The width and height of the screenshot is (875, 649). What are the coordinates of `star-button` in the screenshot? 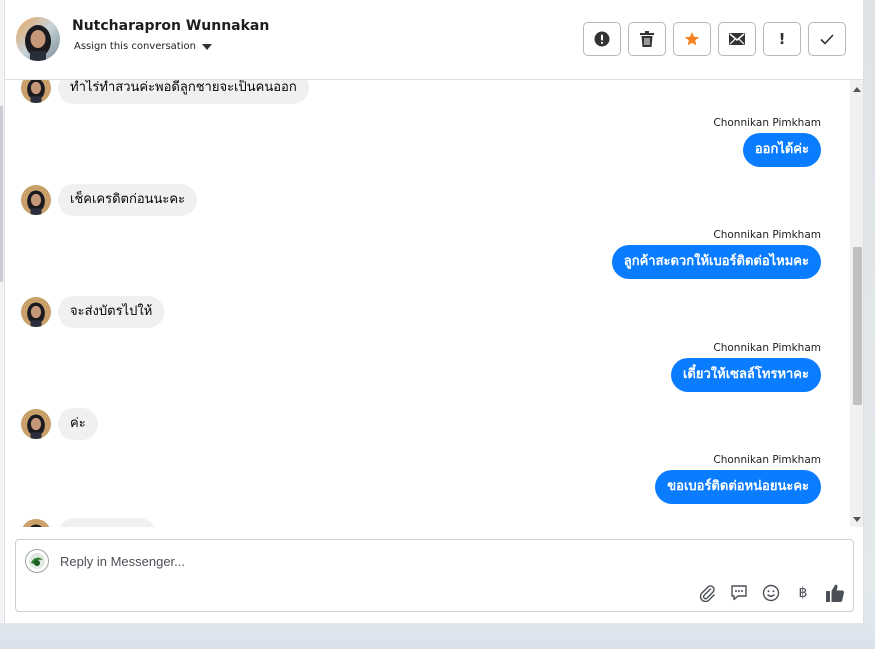 It's located at (692, 39).